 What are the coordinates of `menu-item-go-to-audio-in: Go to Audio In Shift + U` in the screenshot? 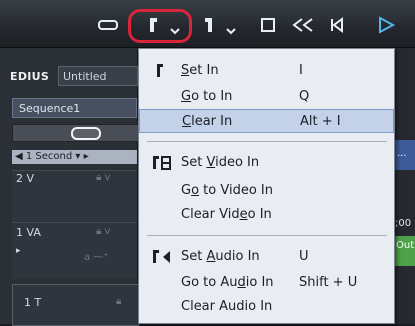 It's located at (266, 283).